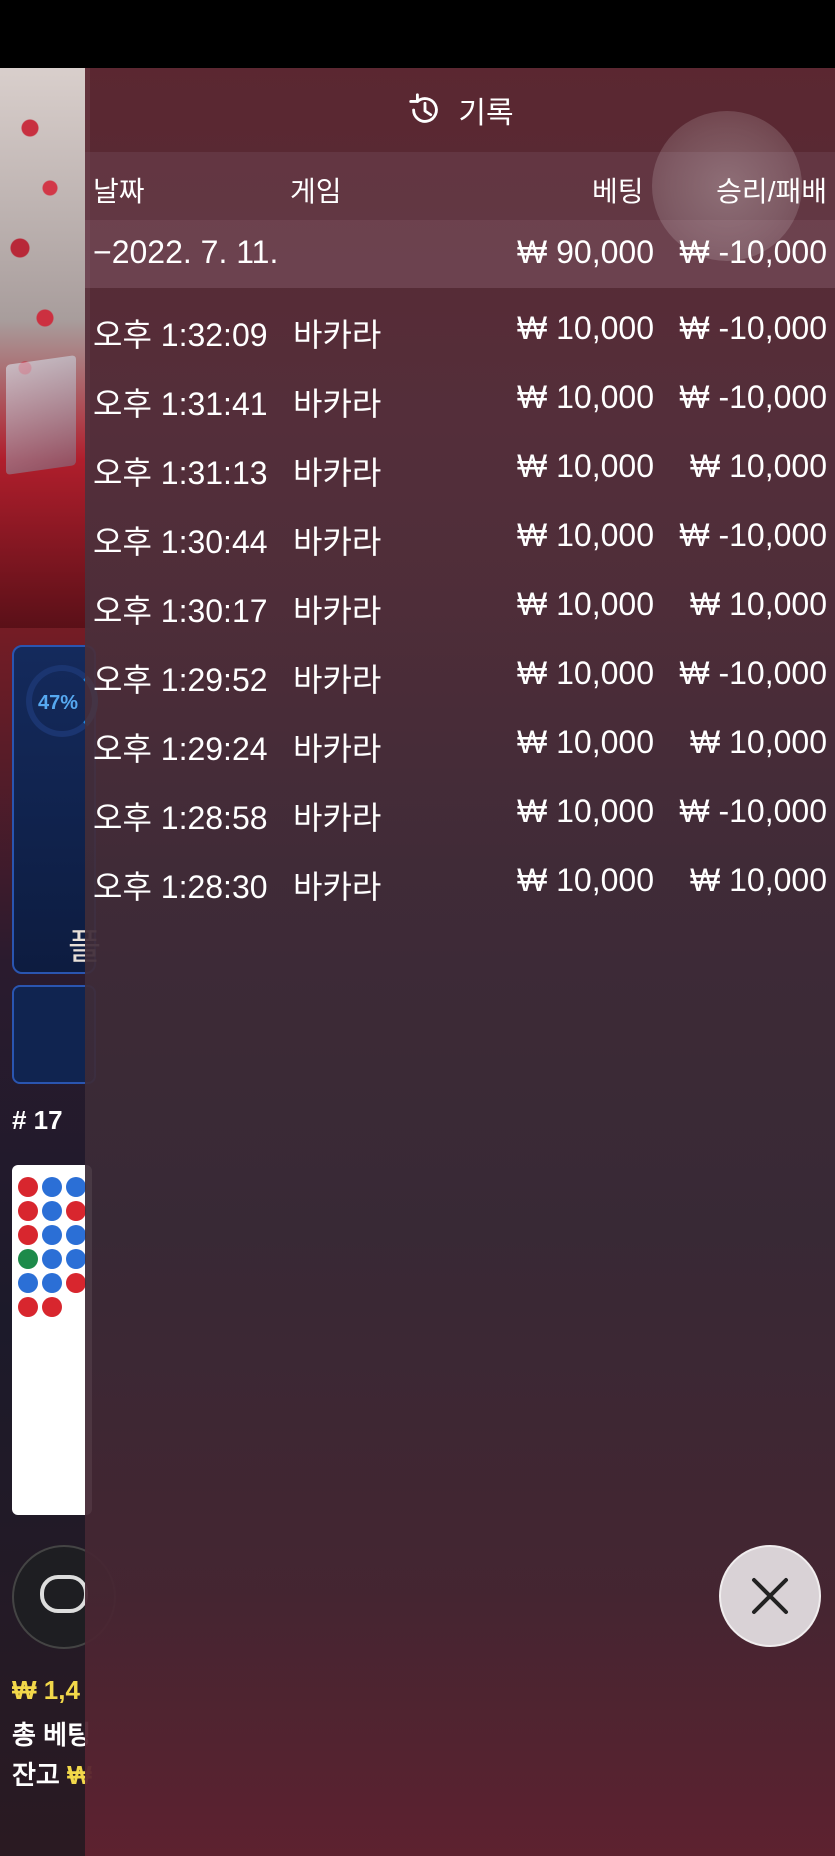  I want to click on remaining-label: 잔고, so click(36, 1775).